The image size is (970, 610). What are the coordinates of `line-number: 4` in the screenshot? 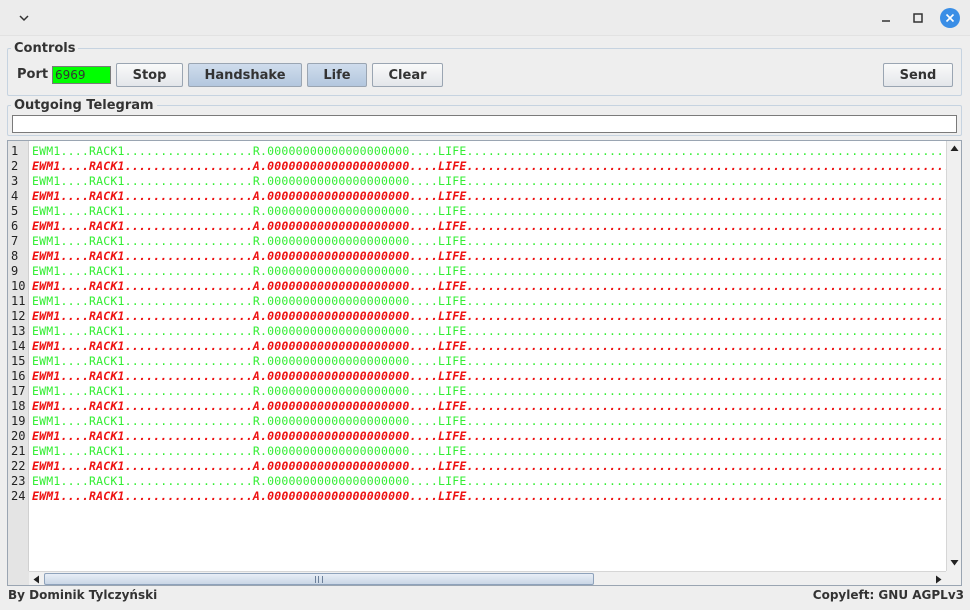 It's located at (15, 196).